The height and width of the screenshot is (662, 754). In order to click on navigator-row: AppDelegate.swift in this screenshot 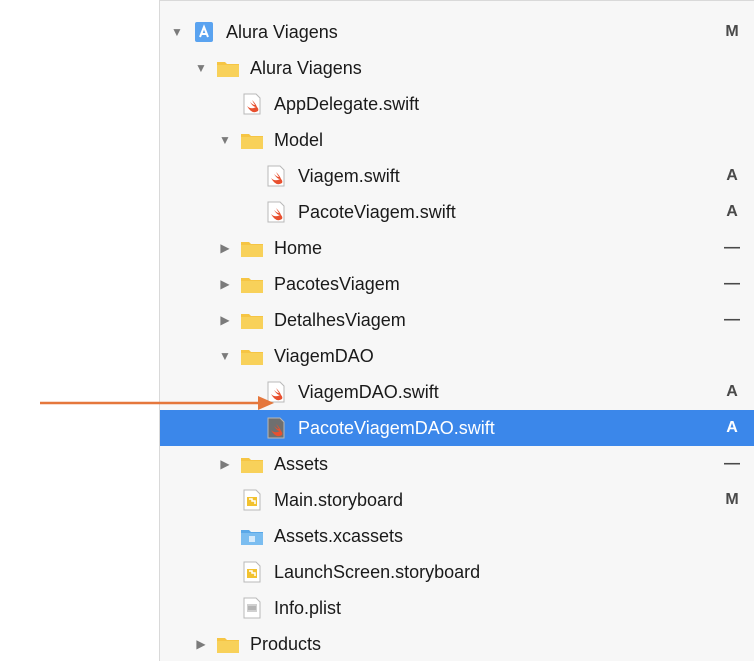, I will do `click(457, 104)`.